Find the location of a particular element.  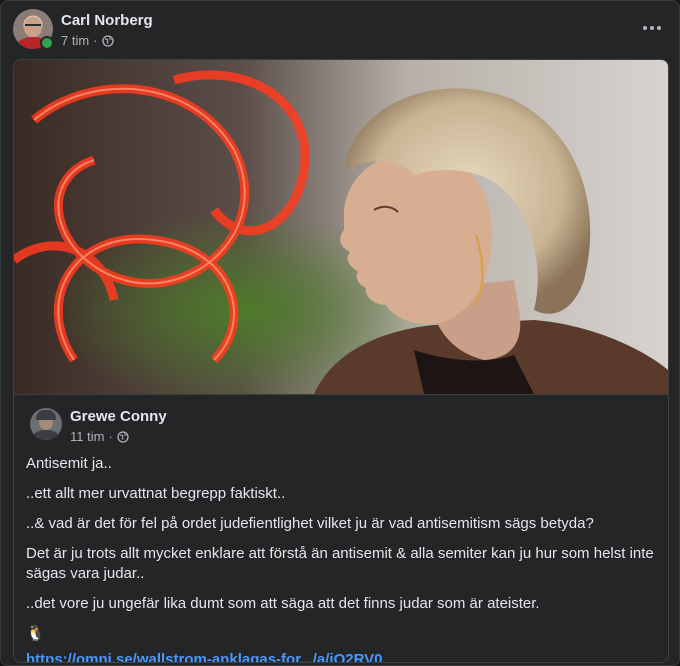

online-status-indicator is located at coordinates (47, 43).